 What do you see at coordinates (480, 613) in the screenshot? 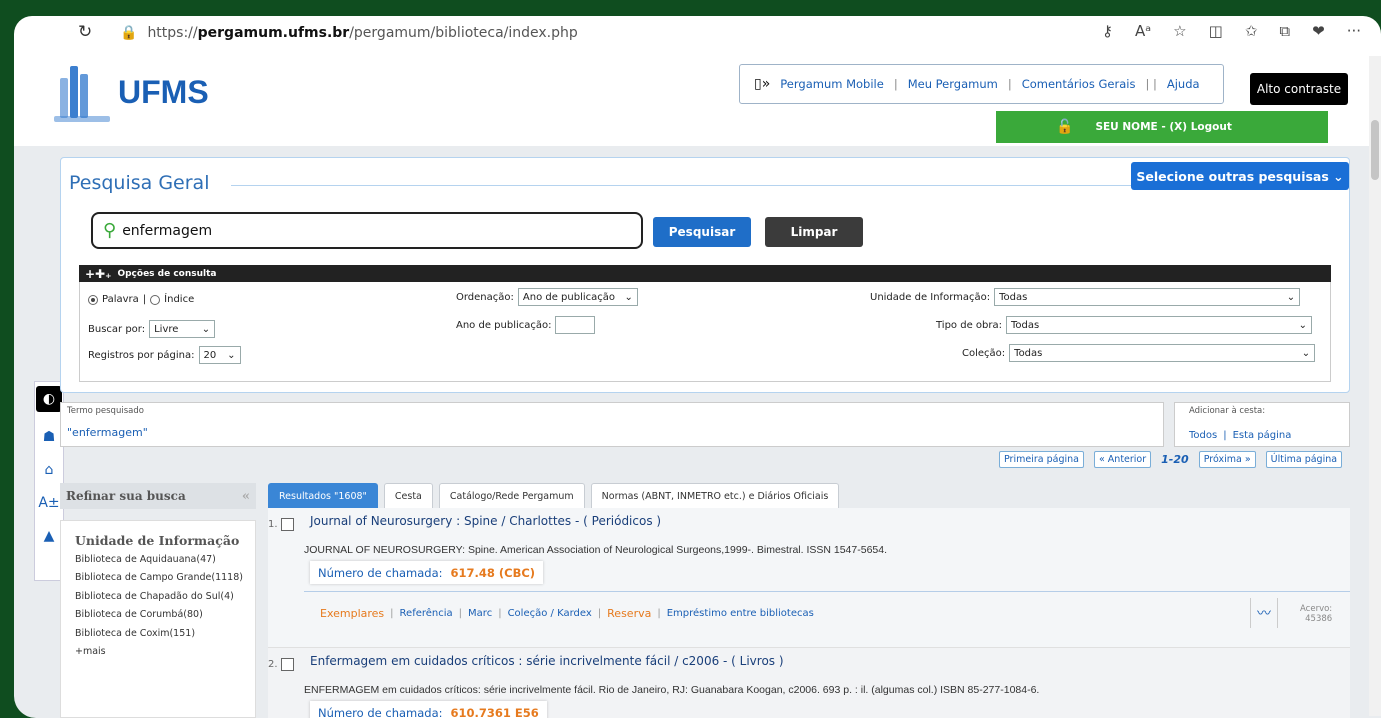
I see `marc-link: Marc` at bounding box center [480, 613].